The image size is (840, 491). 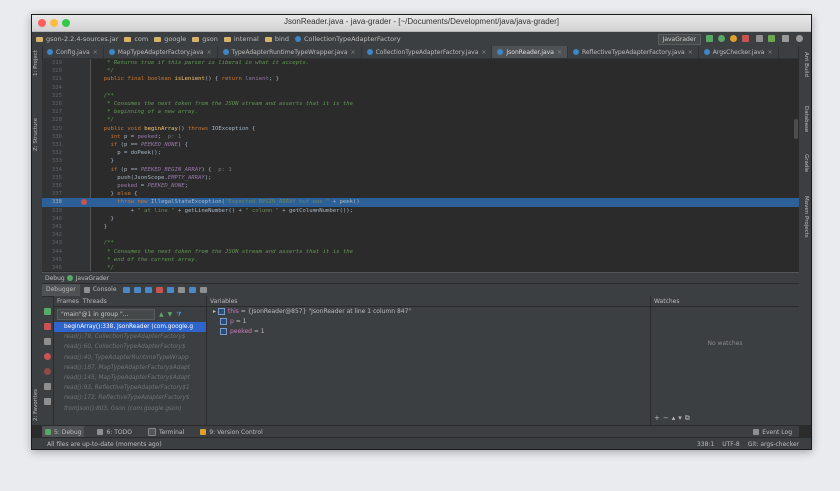 I want to click on code-line: 340 }, so click(x=420, y=219).